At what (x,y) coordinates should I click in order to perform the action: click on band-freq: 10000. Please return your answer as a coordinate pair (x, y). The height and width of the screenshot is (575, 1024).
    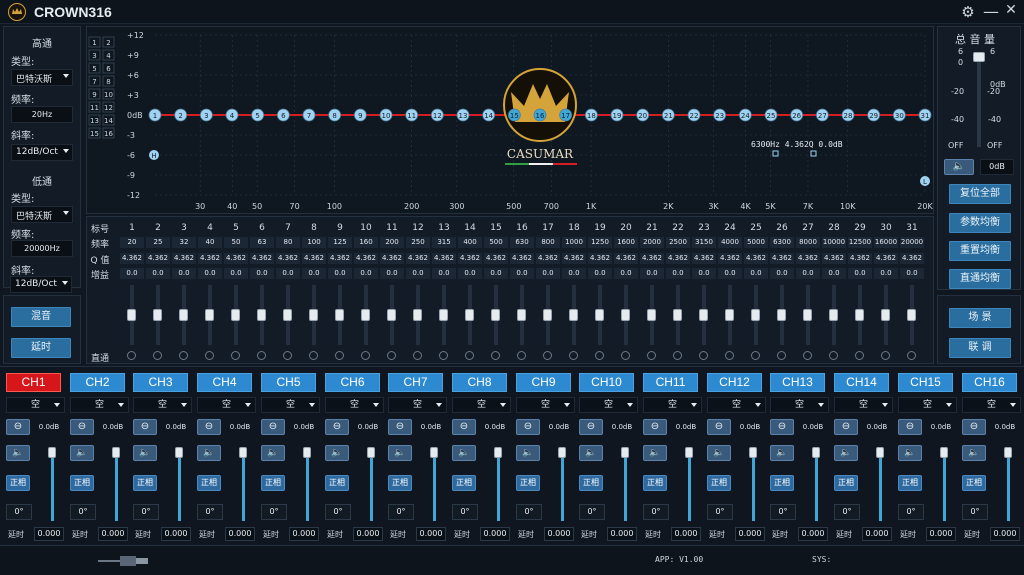
    Looking at the image, I should click on (834, 242).